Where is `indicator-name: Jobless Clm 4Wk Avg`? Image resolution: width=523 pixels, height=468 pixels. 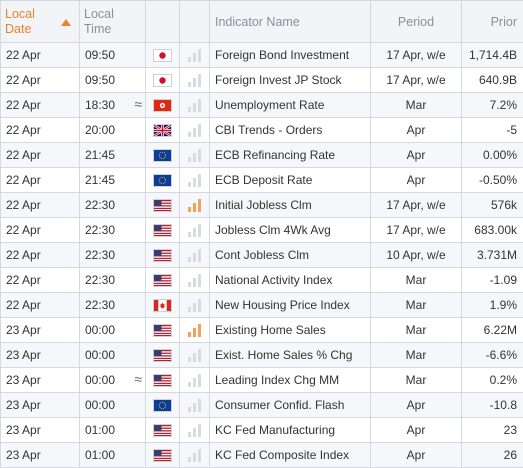 indicator-name: Jobless Clm 4Wk Avg is located at coordinates (290, 230).